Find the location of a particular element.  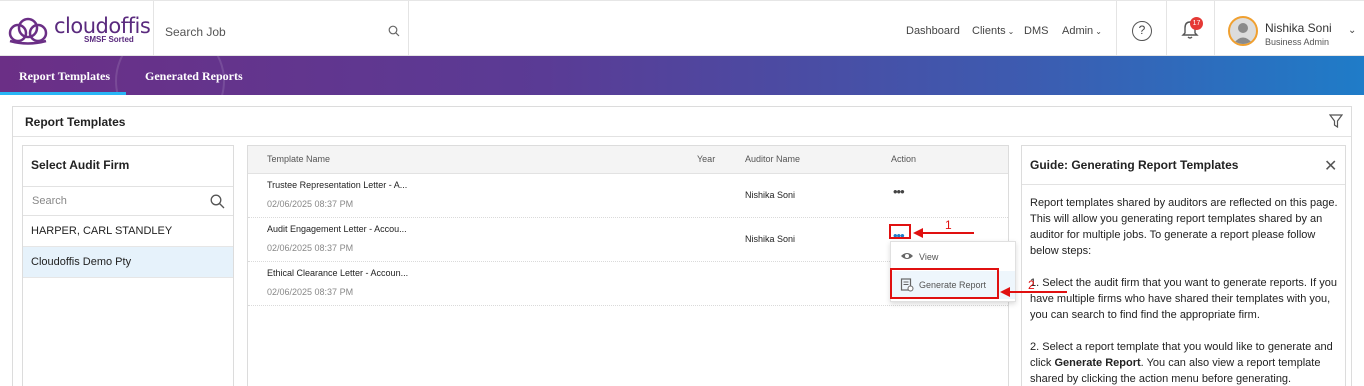

nav-admin: Admin ⌄ is located at coordinates (1082, 31).